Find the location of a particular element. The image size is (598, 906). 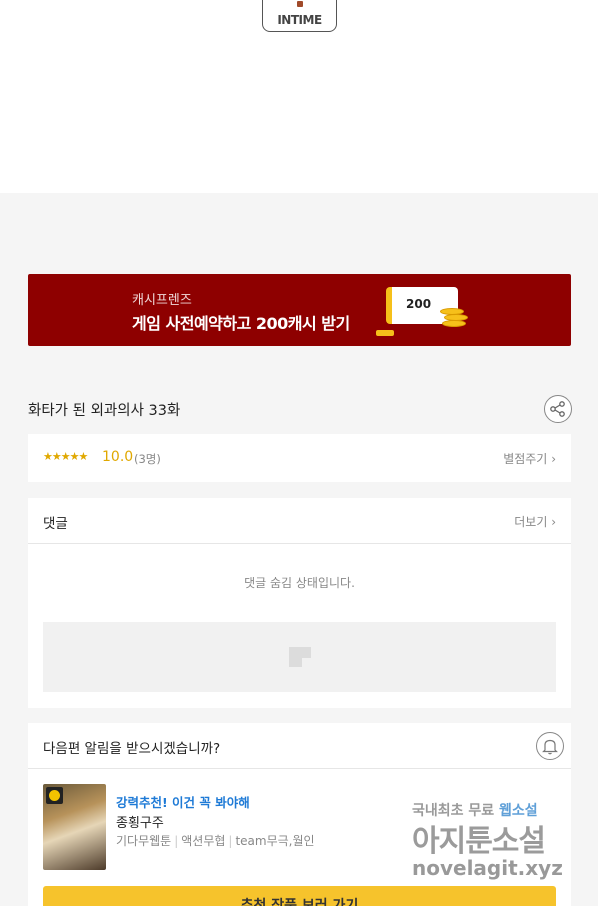

recommend-meta-genre: 액션무협 is located at coordinates (203, 841).